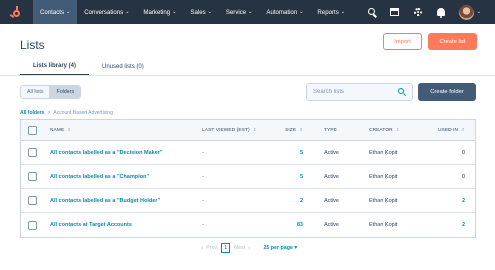  I want to click on nav-item-automation: Automation ⌄, so click(284, 12).